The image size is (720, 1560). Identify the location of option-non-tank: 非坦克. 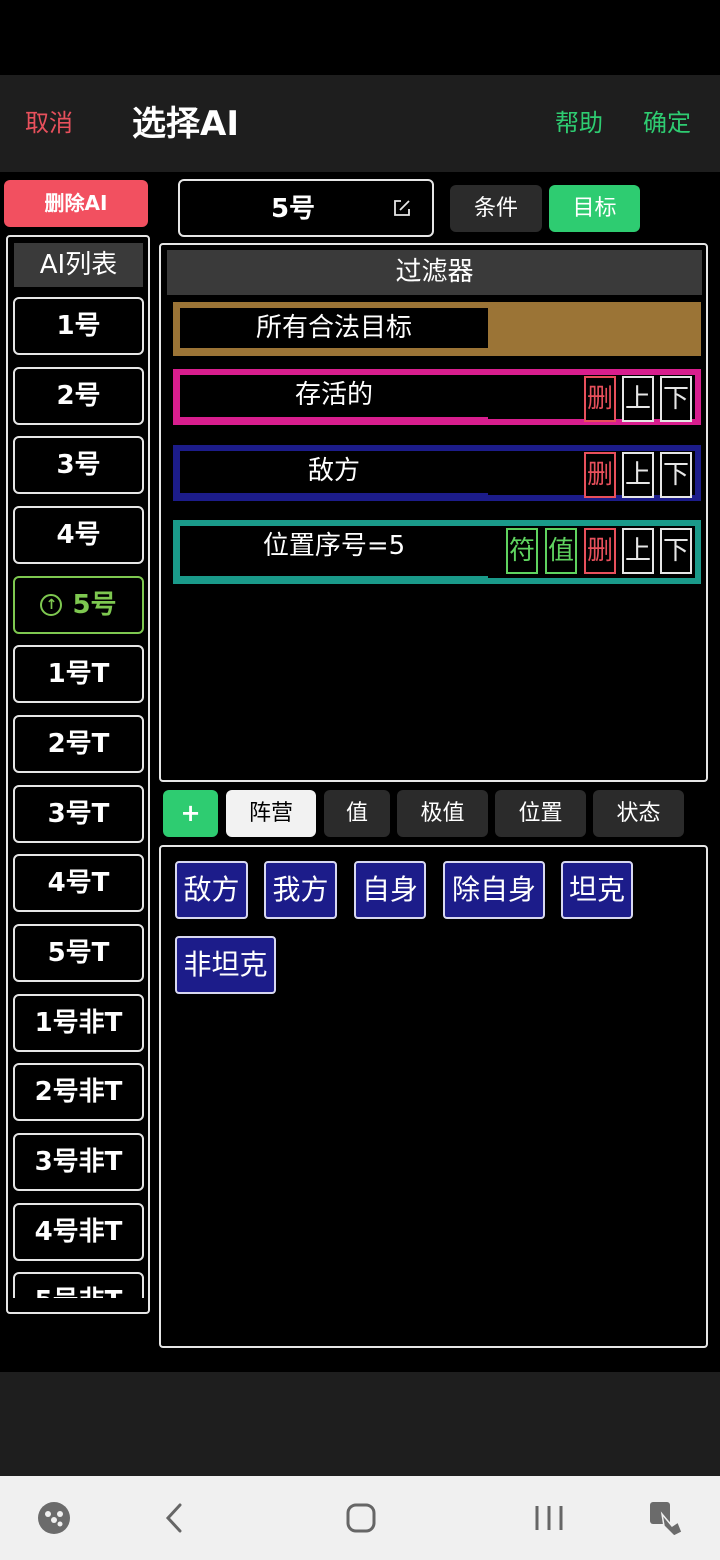
(225, 965).